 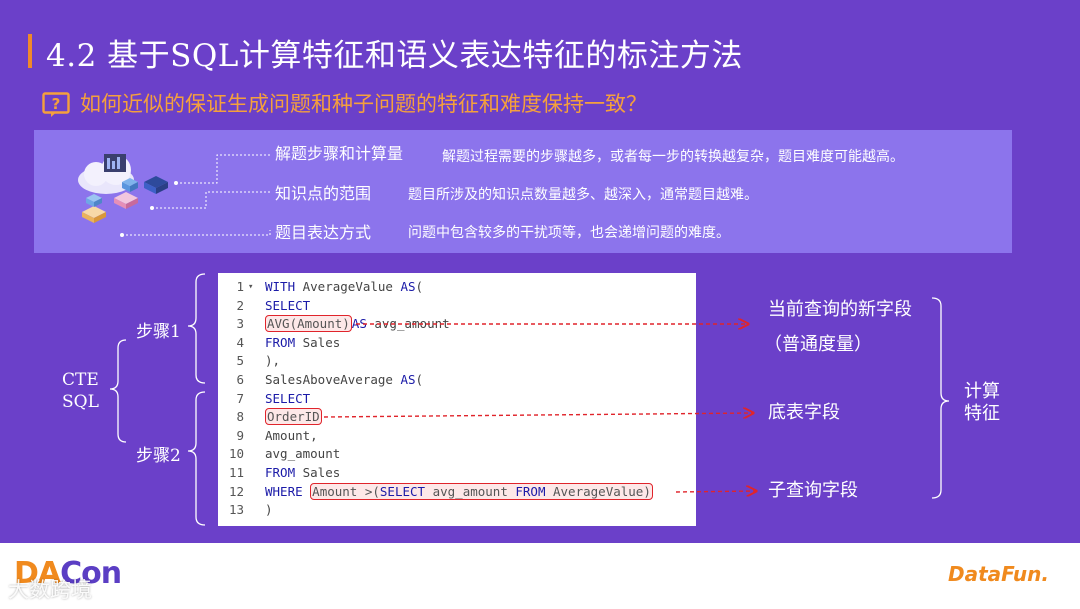 I want to click on highlight-order-id: OrderID, so click(x=293, y=417).